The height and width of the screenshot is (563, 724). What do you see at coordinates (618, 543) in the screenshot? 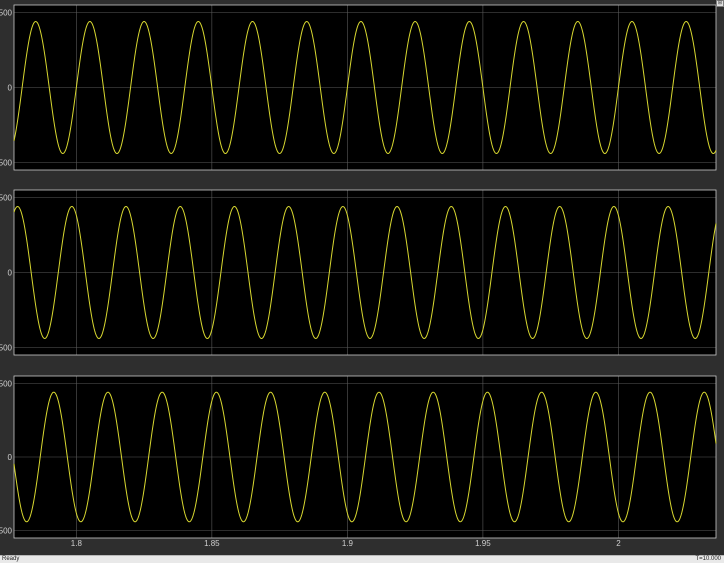
I see `x-tick-label: 2` at bounding box center [618, 543].